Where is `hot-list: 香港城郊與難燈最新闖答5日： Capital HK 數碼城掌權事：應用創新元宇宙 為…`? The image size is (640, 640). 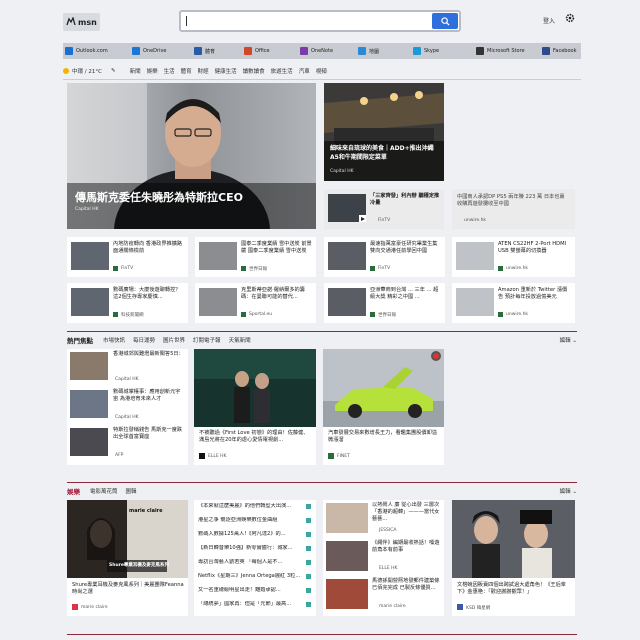 hot-list: 香港城郊與難燈最新闖答5日： Capital HK 數碼城掌權事：應用創新元宇宙 為… is located at coordinates (127, 407).